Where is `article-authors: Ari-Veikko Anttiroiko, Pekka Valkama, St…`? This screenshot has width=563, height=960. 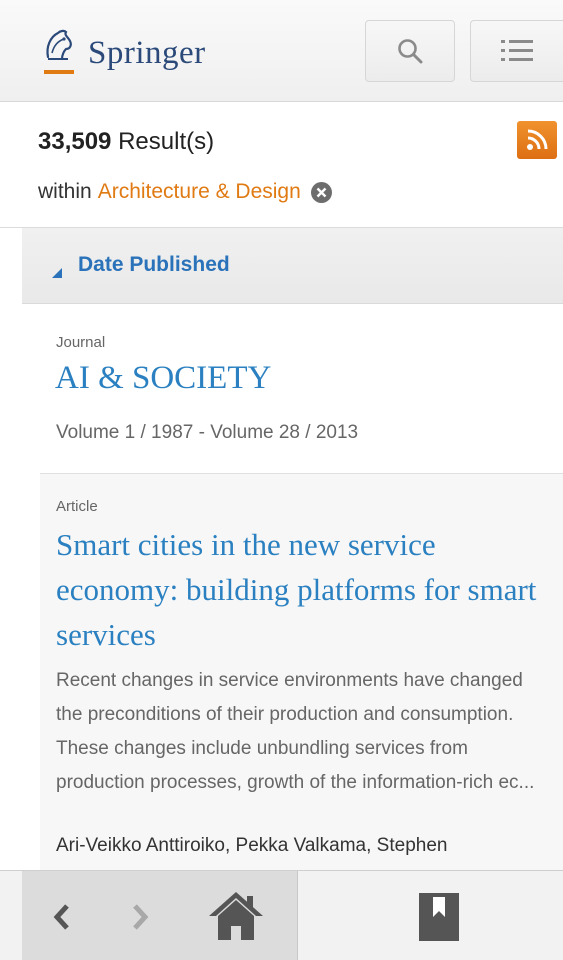 article-authors: Ari-Veikko Anttiroiko, Pekka Valkama, St… is located at coordinates (252, 845).